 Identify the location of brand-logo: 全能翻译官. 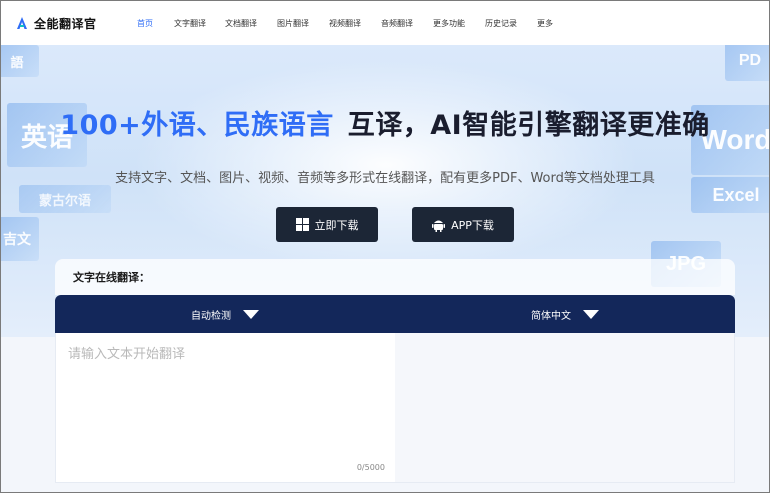
(76, 23).